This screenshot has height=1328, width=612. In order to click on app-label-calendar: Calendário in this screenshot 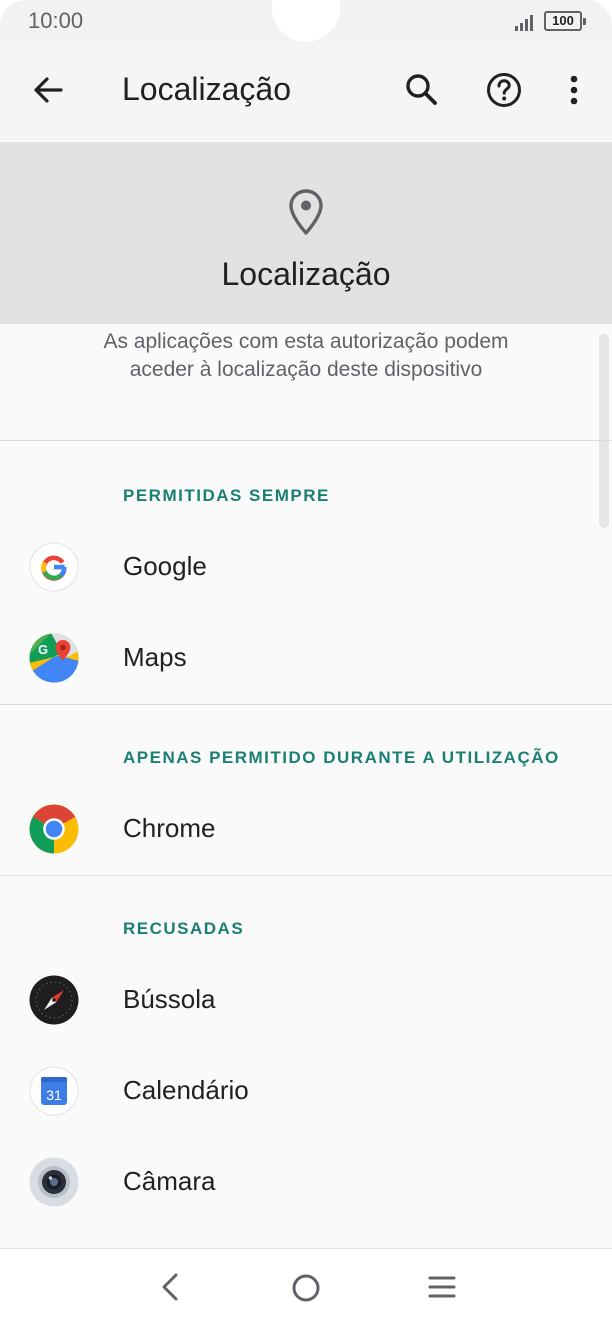, I will do `click(186, 1090)`.